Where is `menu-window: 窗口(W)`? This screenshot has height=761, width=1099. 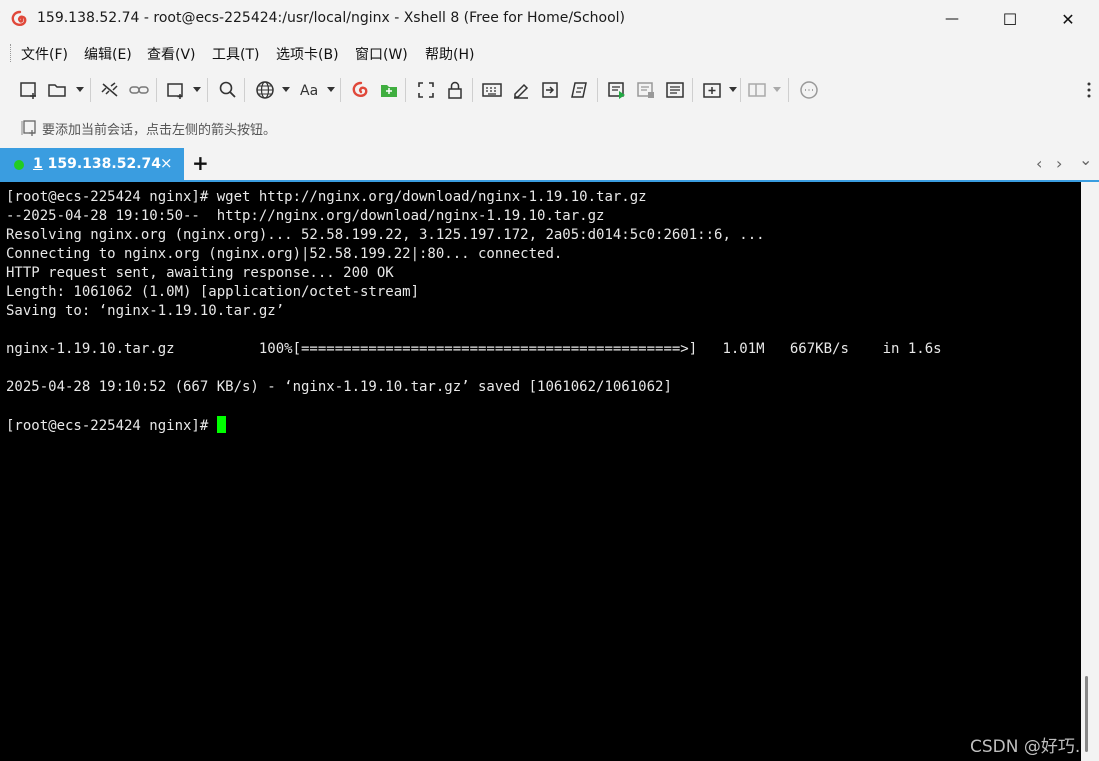 menu-window: 窗口(W) is located at coordinates (381, 54).